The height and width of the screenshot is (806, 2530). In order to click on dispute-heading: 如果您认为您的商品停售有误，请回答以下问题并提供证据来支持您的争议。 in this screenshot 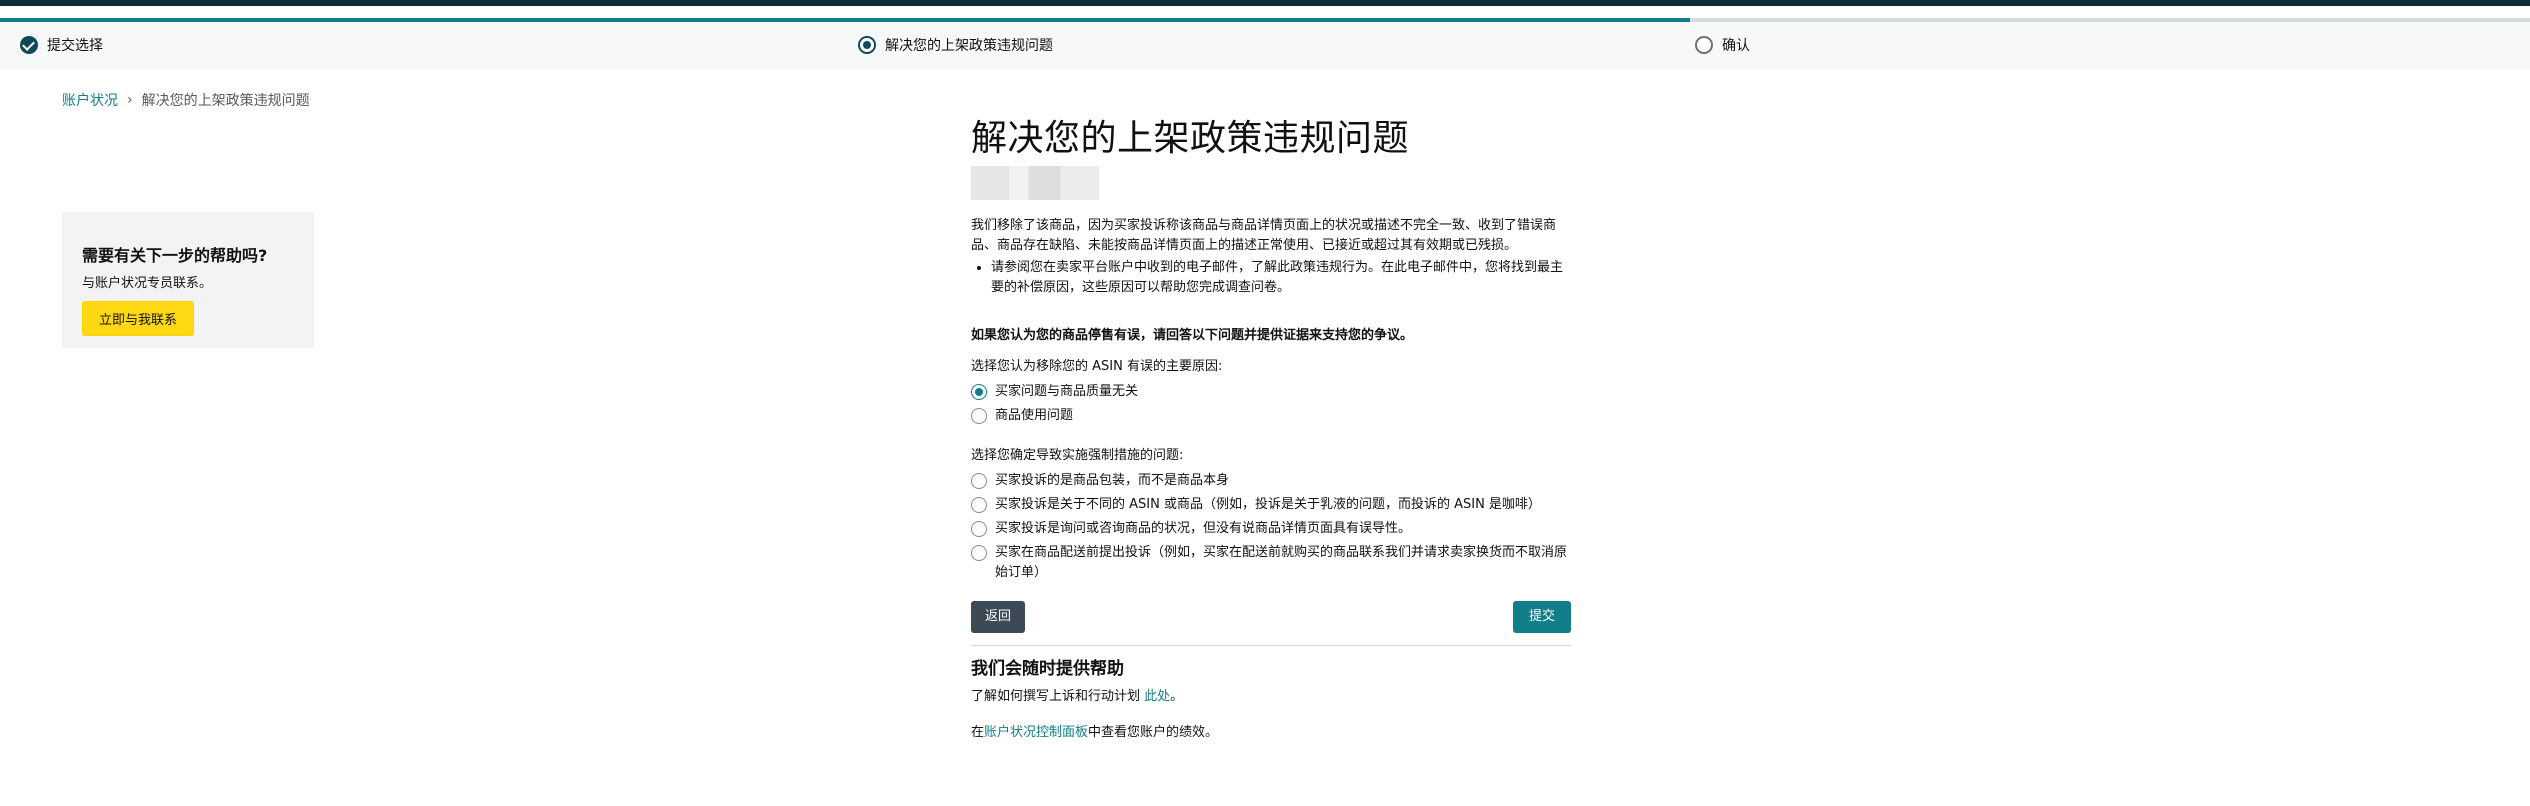, I will do `click(1192, 335)`.